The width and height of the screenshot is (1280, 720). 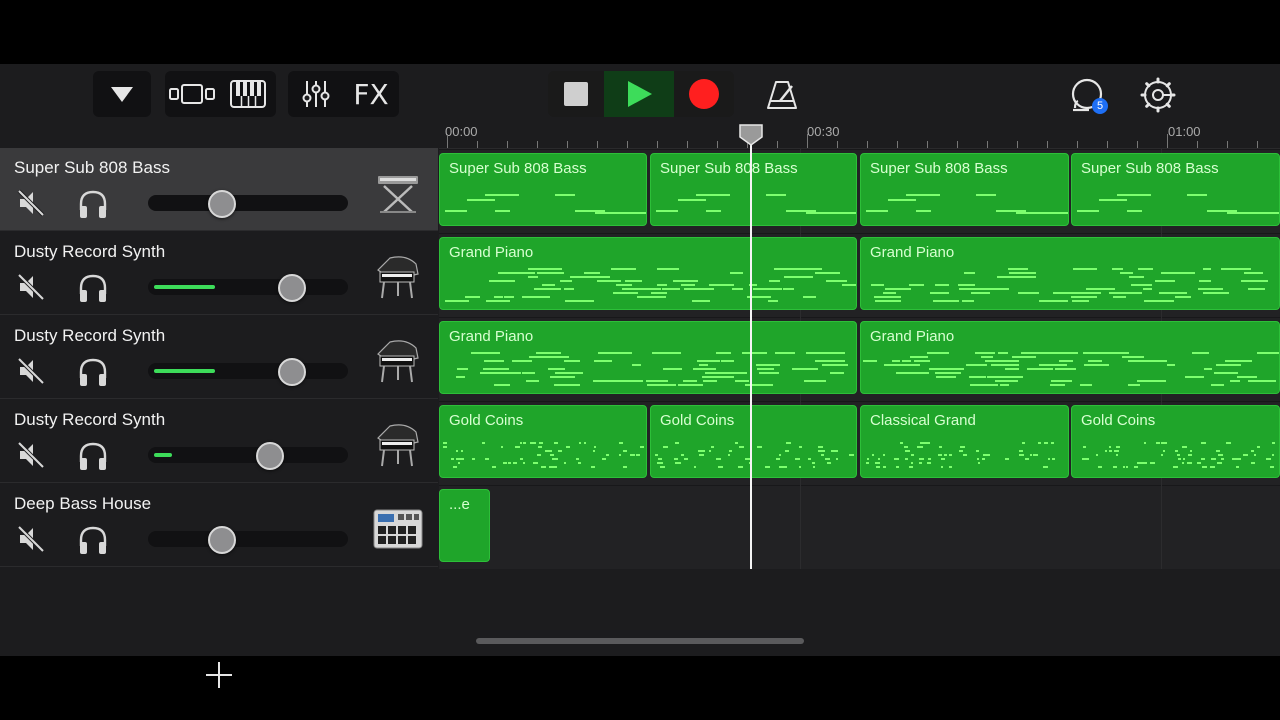 I want to click on region-label: Classical Grand, so click(x=923, y=420).